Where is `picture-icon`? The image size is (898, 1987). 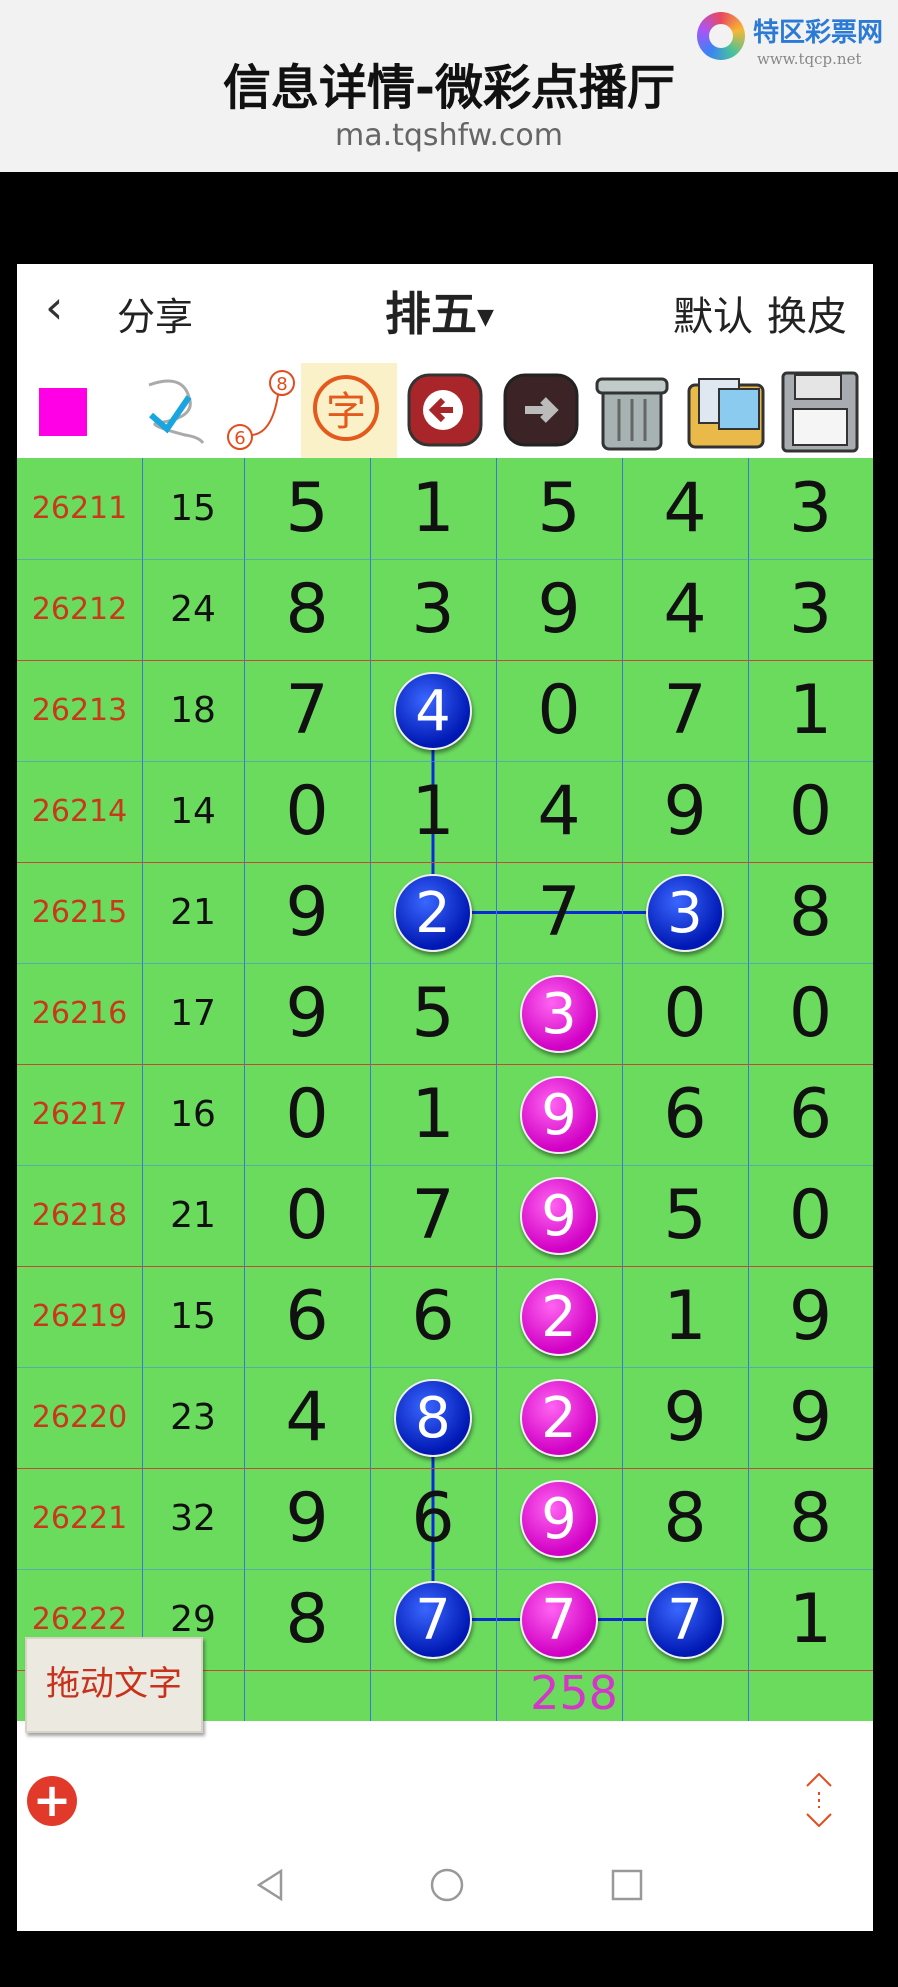 picture-icon is located at coordinates (726, 410).